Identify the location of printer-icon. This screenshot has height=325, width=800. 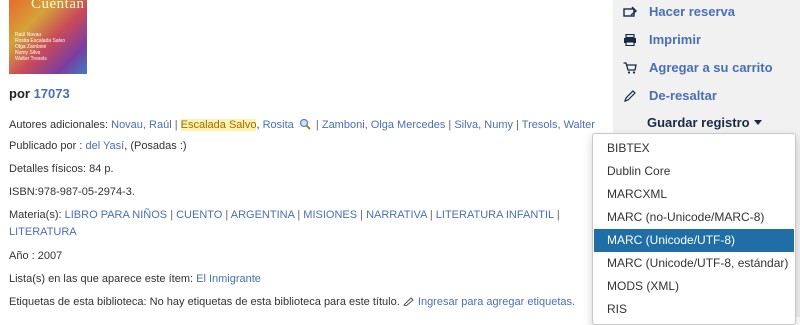
(630, 40).